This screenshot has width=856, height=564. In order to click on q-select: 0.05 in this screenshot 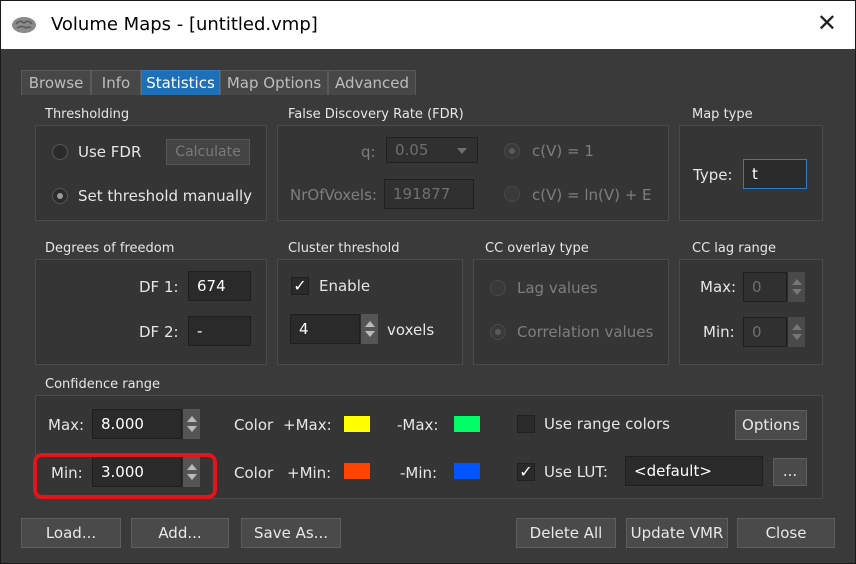, I will do `click(432, 150)`.